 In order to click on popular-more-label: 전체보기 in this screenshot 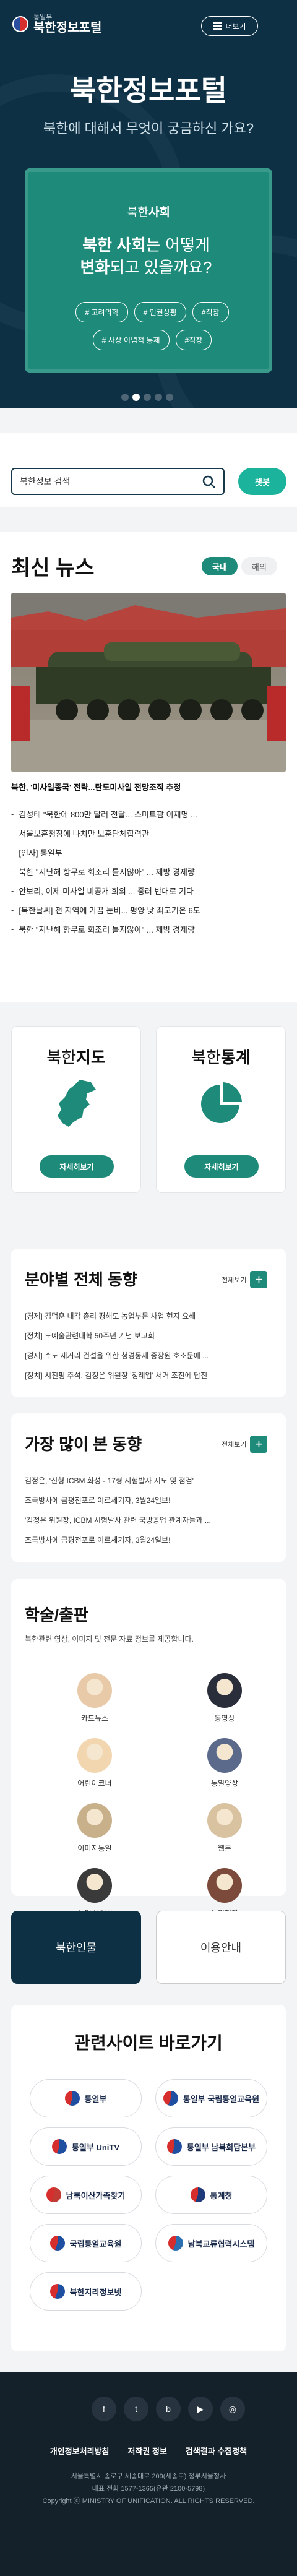, I will do `click(234, 1445)`.